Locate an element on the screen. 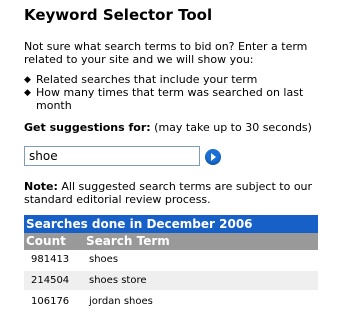  page-title: Keyword Selector Tool is located at coordinates (118, 15).